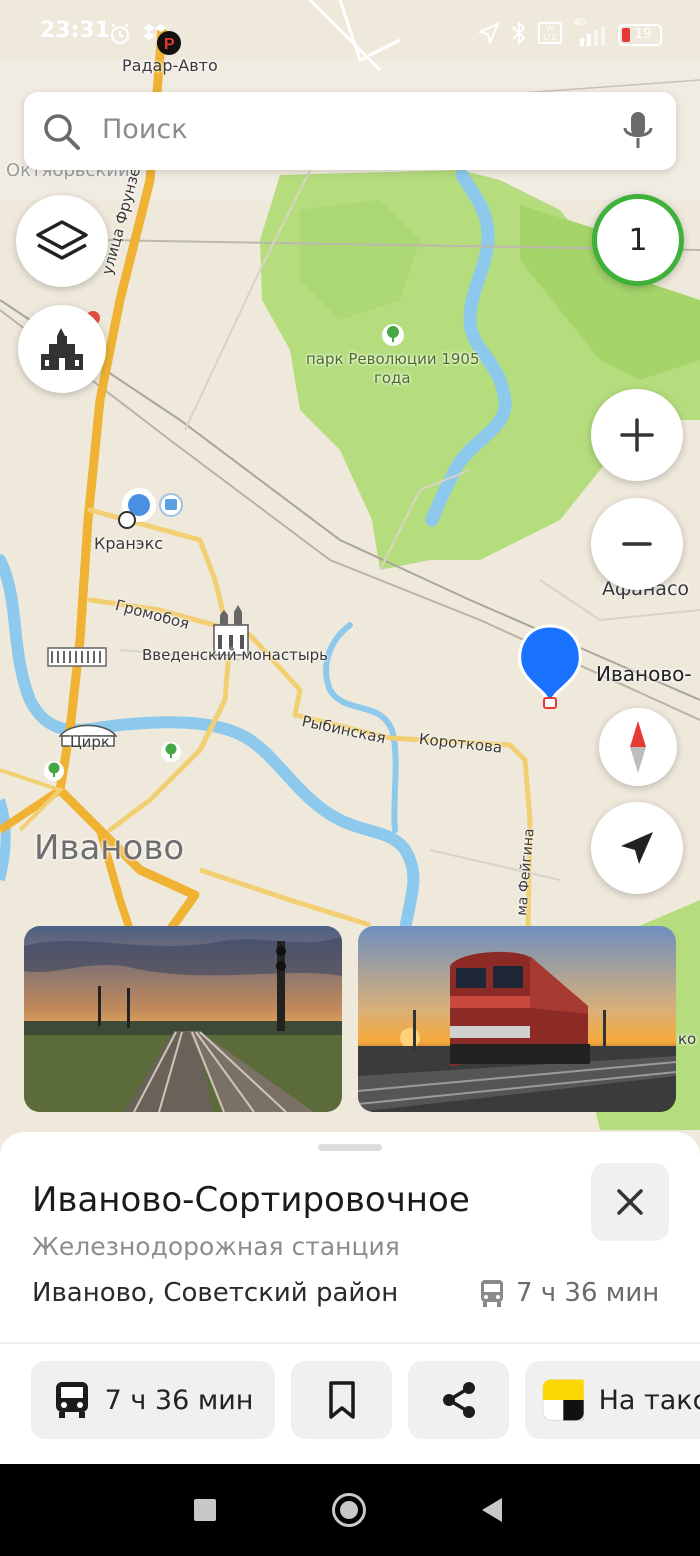 The width and height of the screenshot is (700, 1556). I want to click on dropbox-icon, so click(155, 32).